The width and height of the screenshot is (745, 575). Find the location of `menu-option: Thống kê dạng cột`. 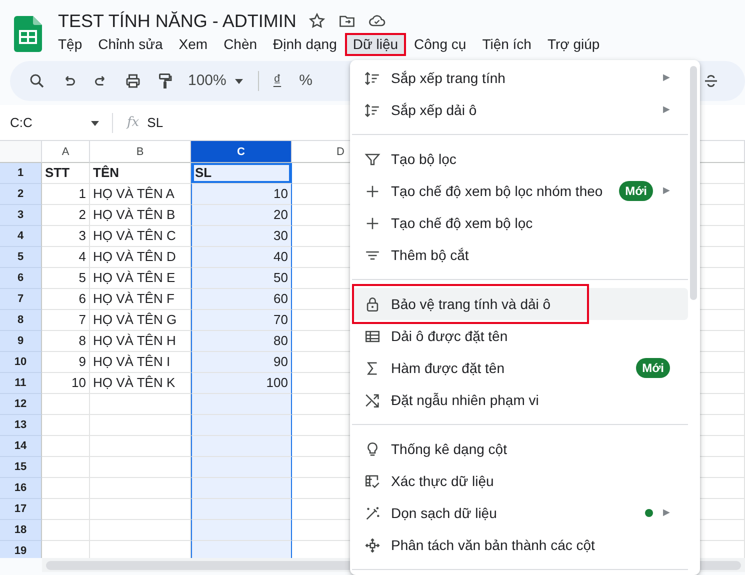

menu-option: Thống kê dạng cột is located at coordinates (520, 449).